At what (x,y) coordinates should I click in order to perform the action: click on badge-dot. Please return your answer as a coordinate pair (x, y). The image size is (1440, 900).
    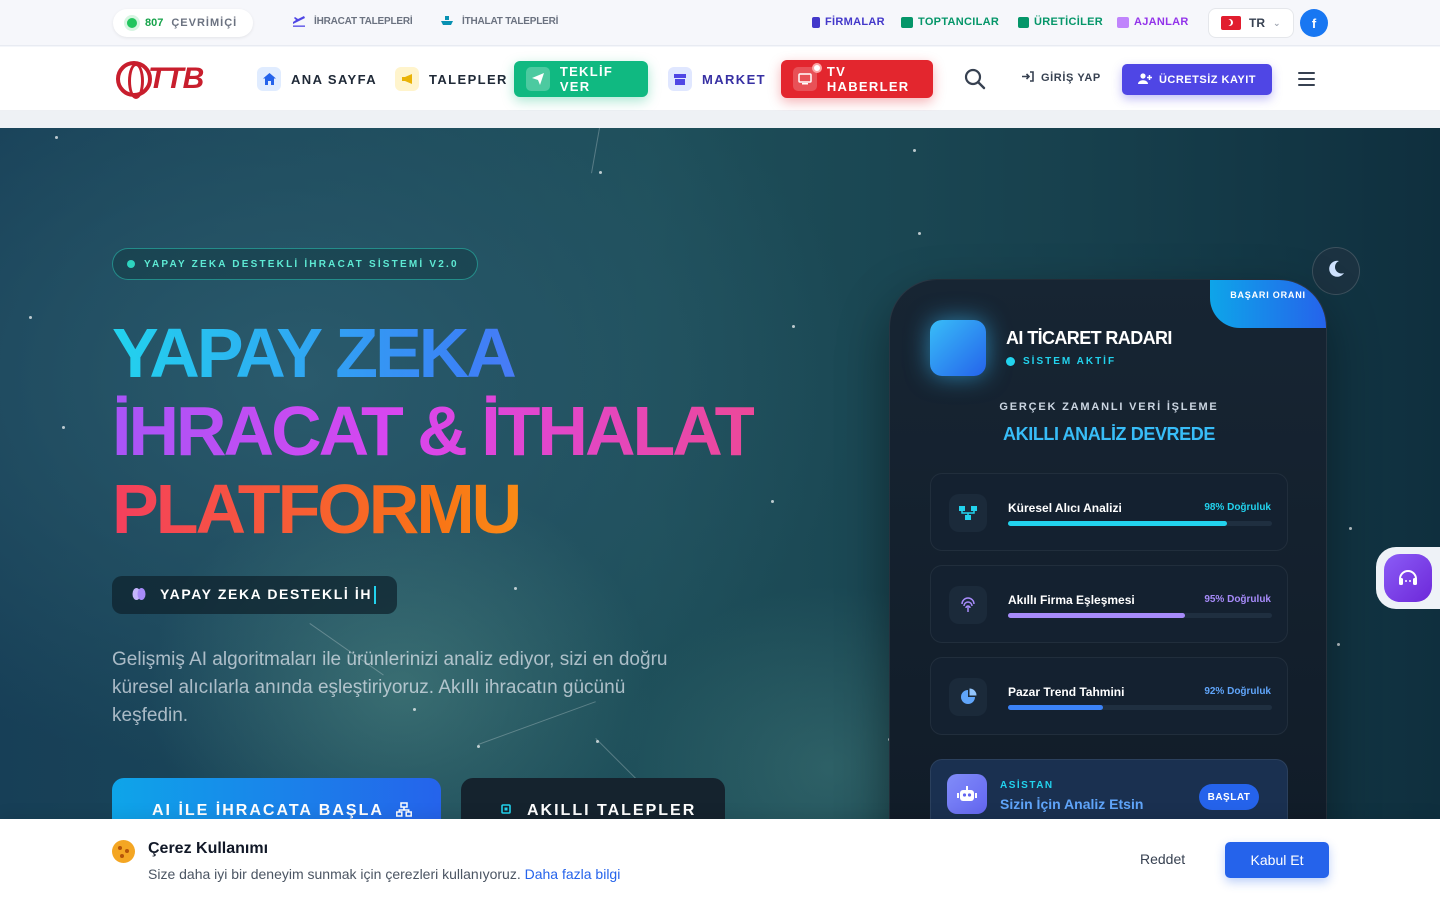
    Looking at the image, I should click on (131, 264).